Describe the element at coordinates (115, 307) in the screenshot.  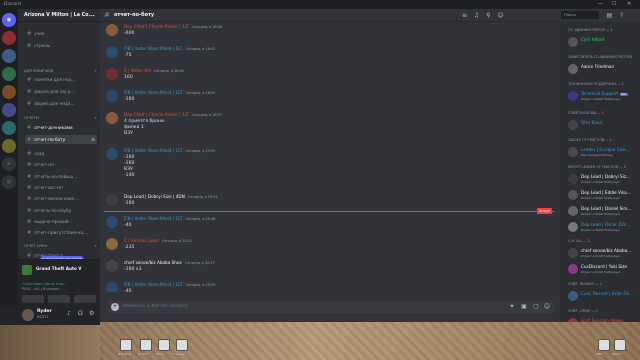
I see `add-attachment-icon: +` at that location.